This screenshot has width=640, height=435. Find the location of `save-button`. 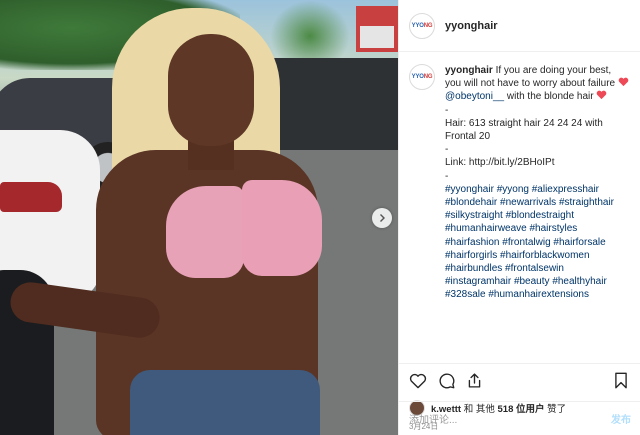

save-button is located at coordinates (621, 381).